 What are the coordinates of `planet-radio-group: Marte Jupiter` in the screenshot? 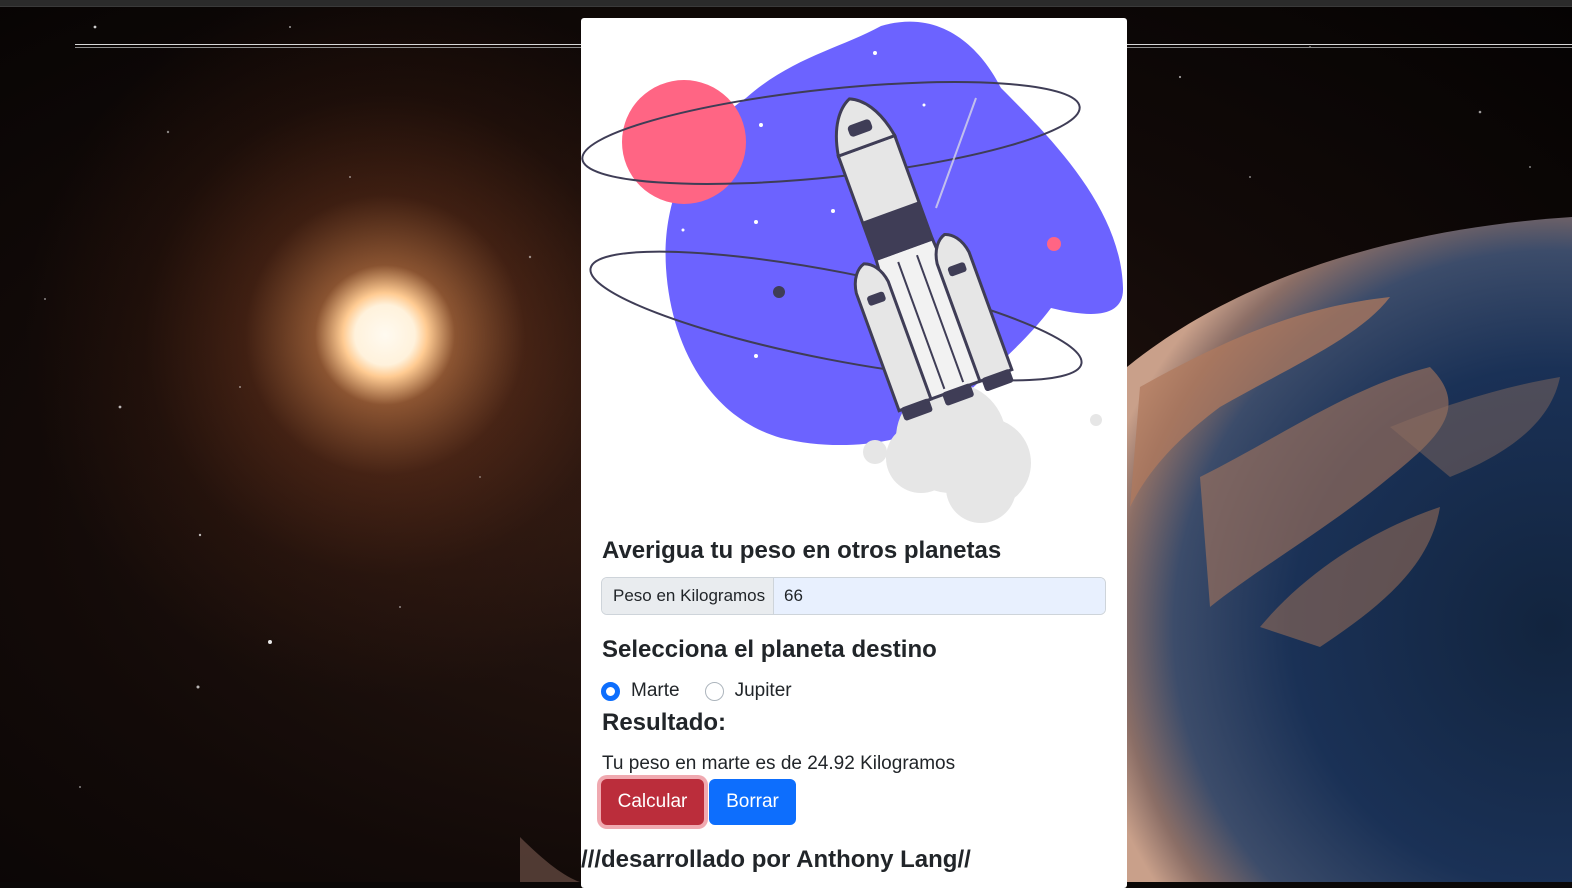 It's located at (709, 691).